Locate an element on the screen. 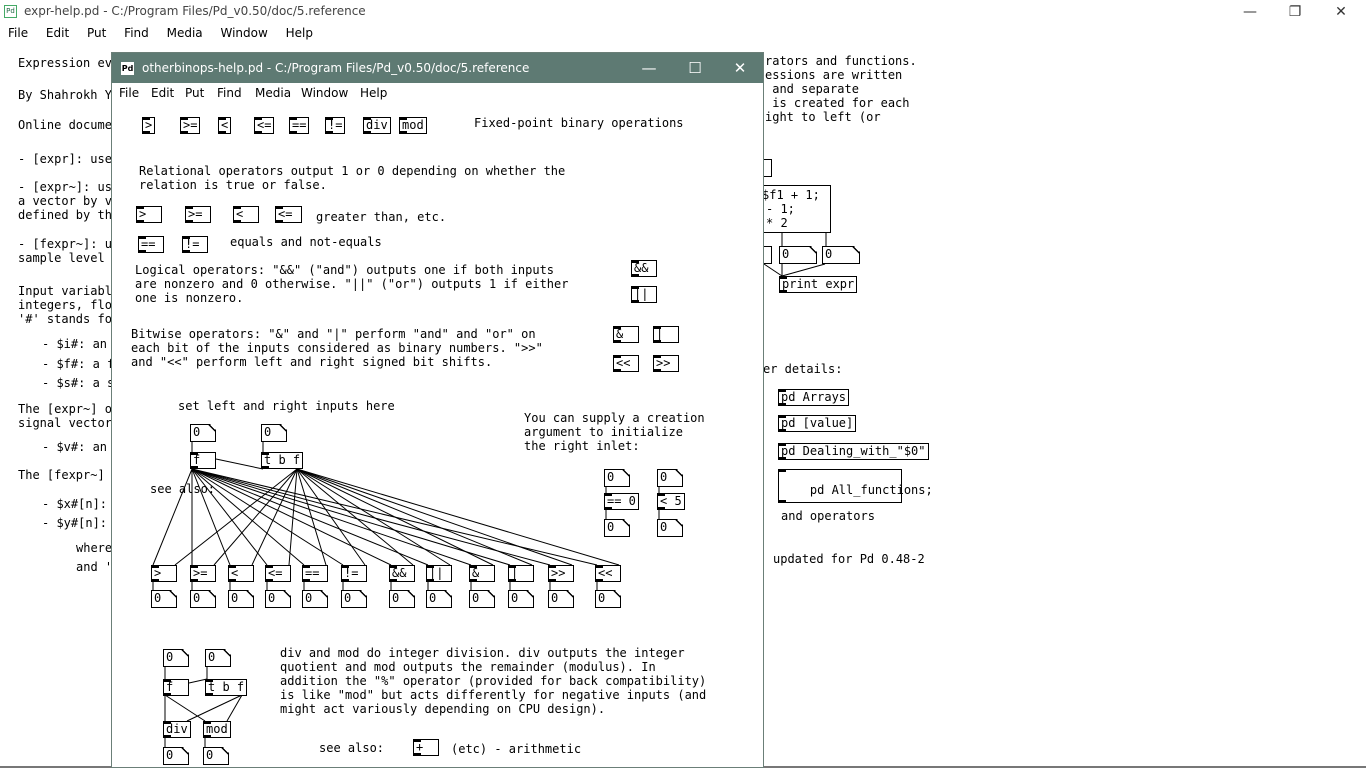  patch-cord is located at coordinates (311, 517).